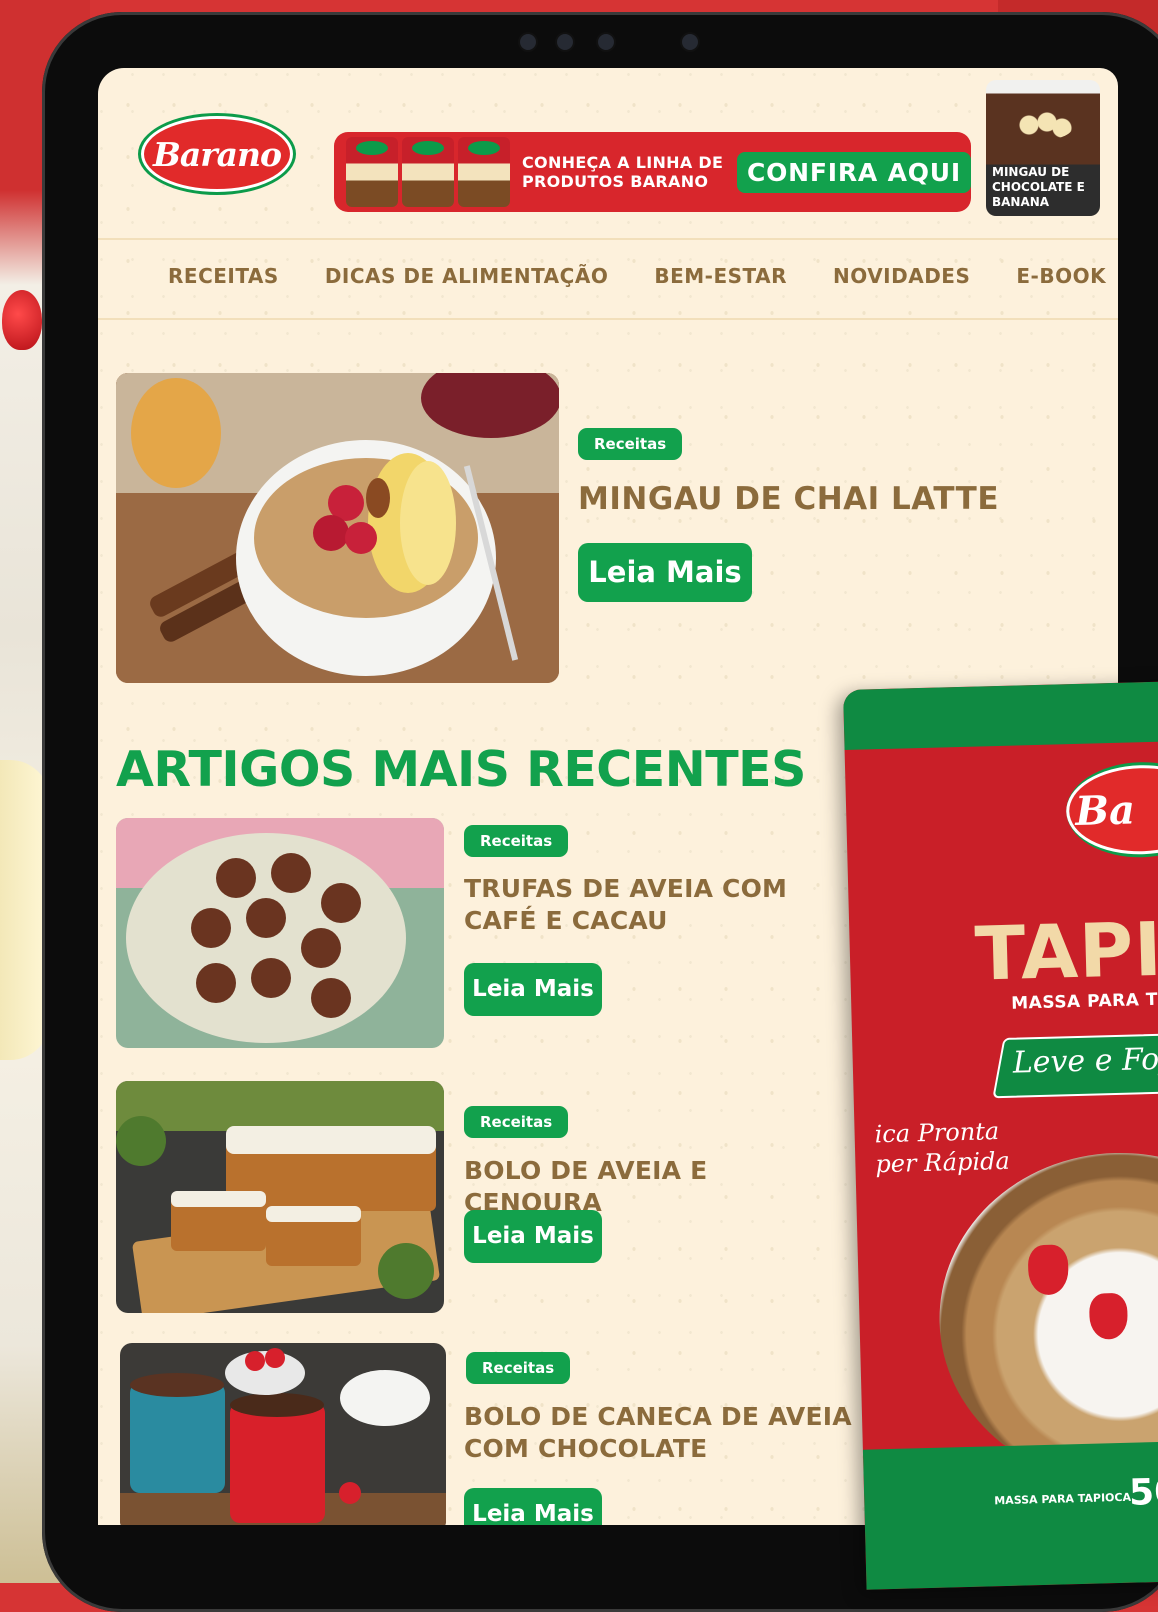  What do you see at coordinates (1143, 1492) in the screenshot?
I see `package-weight: 50` at bounding box center [1143, 1492].